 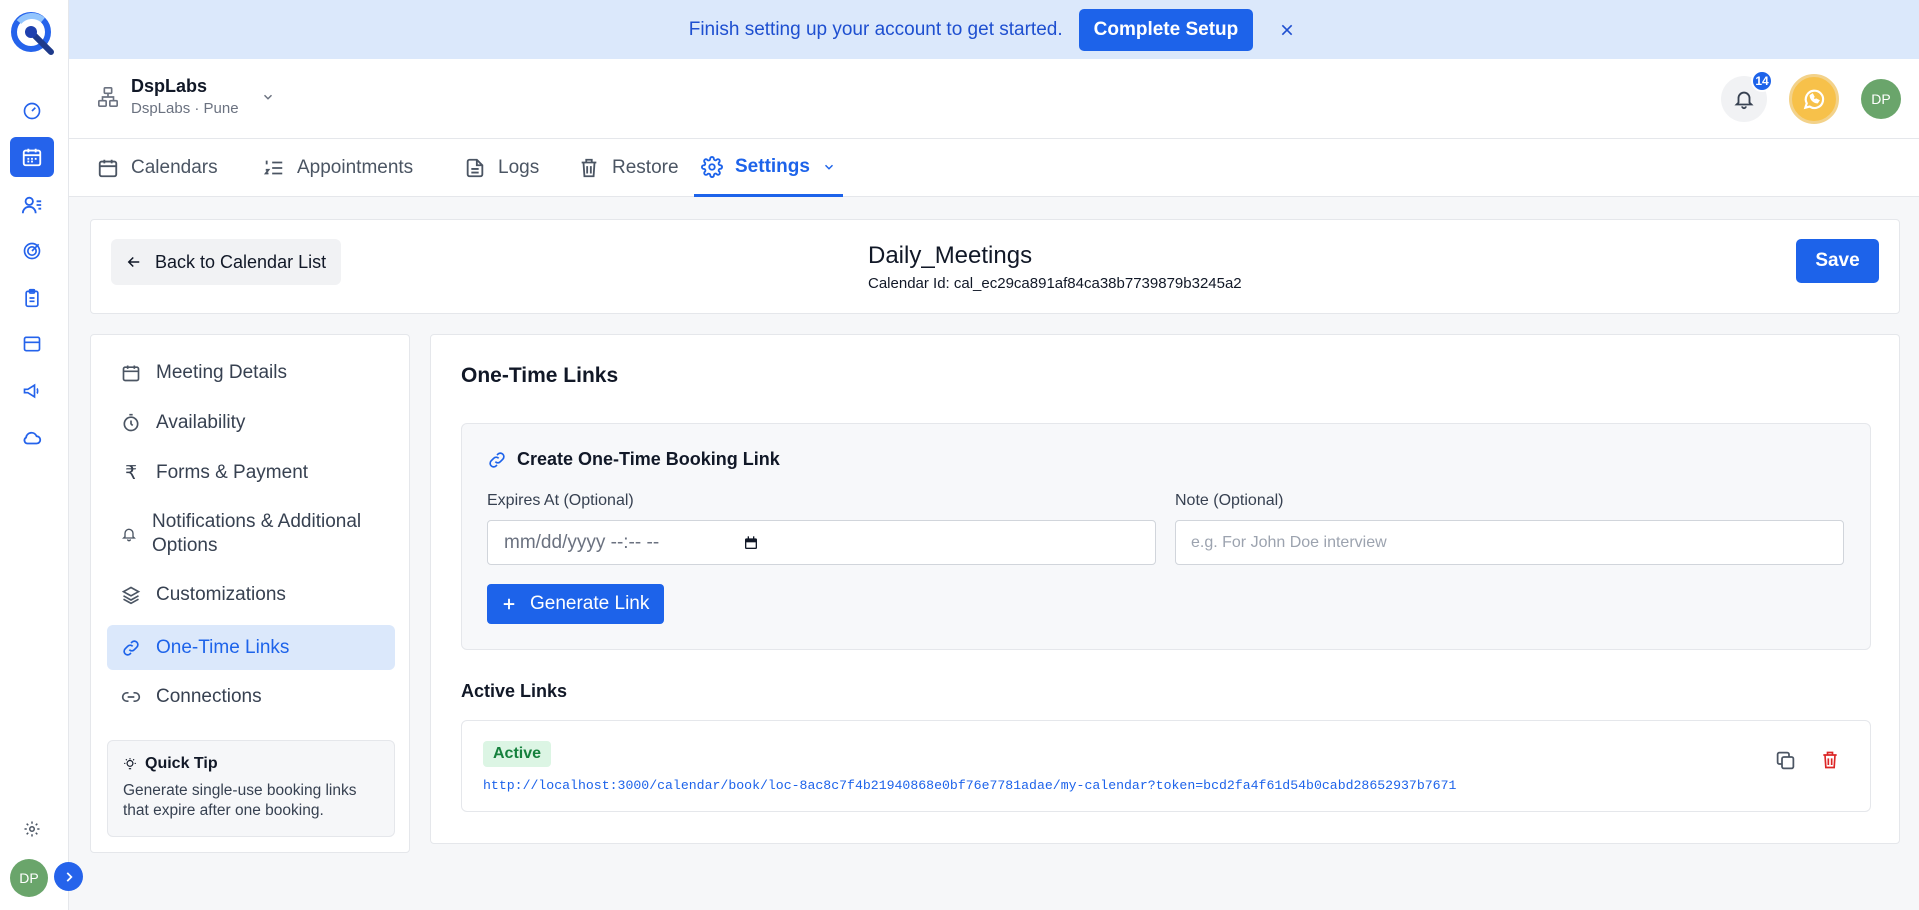 What do you see at coordinates (29, 878) in the screenshot?
I see `user-avatar: DP` at bounding box center [29, 878].